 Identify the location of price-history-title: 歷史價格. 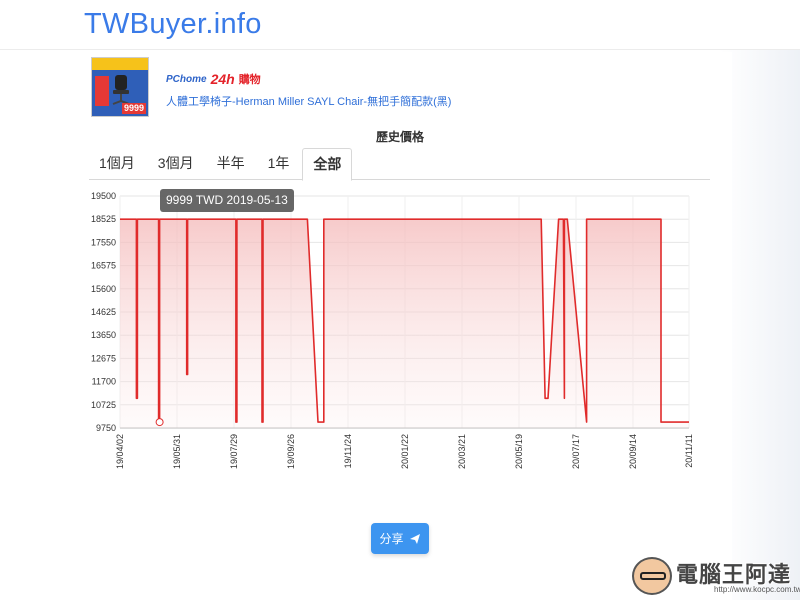
(399, 137).